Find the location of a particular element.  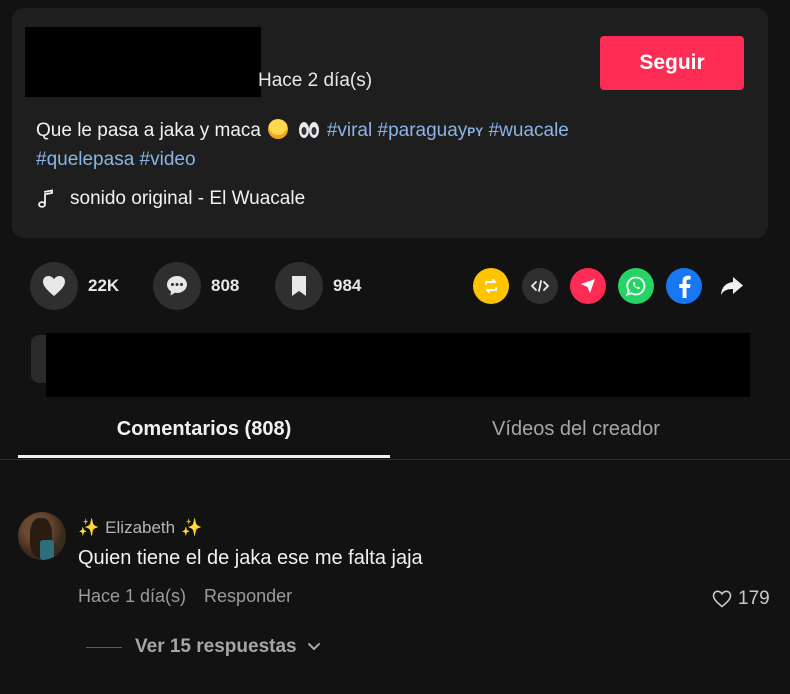

tabs-divider is located at coordinates (395, 459).